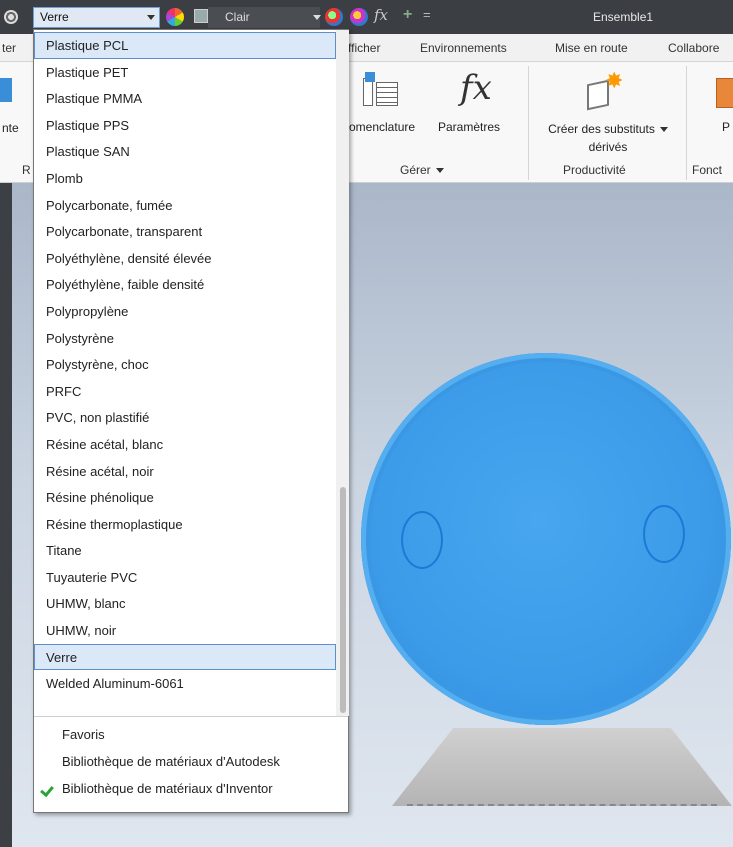  Describe the element at coordinates (96, 17) in the screenshot. I see `material-combo: Verre` at that location.